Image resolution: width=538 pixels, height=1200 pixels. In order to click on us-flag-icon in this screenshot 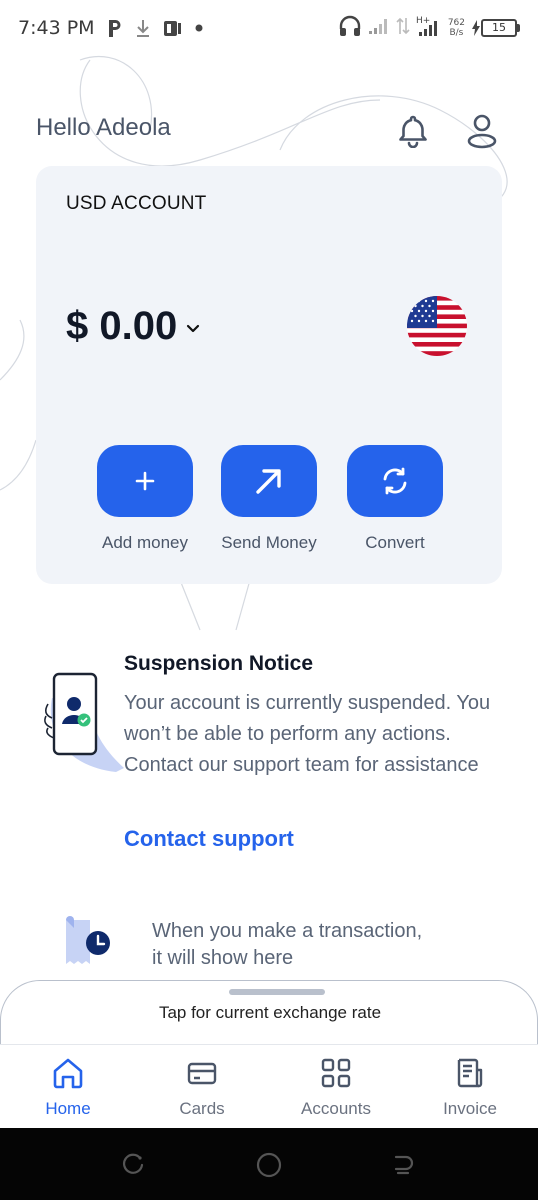, I will do `click(437, 326)`.